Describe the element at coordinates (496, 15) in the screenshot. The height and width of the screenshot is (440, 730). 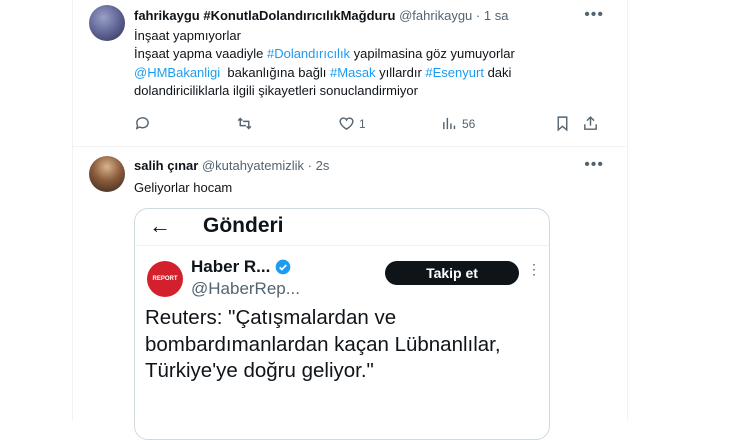
I see `timestamp: 1 sa` at that location.